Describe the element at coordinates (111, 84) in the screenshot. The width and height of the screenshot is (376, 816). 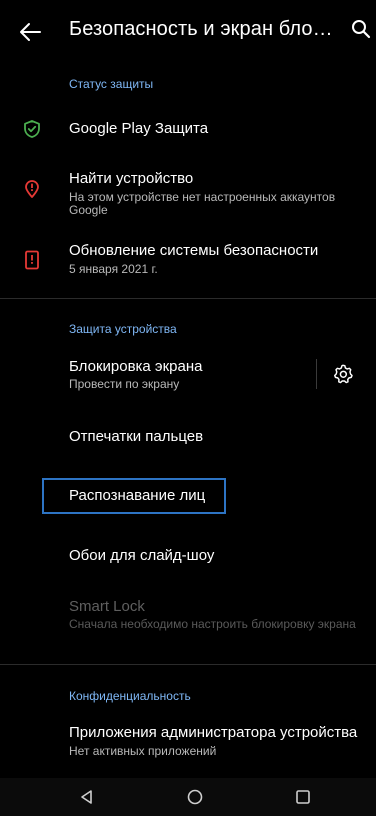
I see `section-header-protection-status: Статус защиты` at that location.